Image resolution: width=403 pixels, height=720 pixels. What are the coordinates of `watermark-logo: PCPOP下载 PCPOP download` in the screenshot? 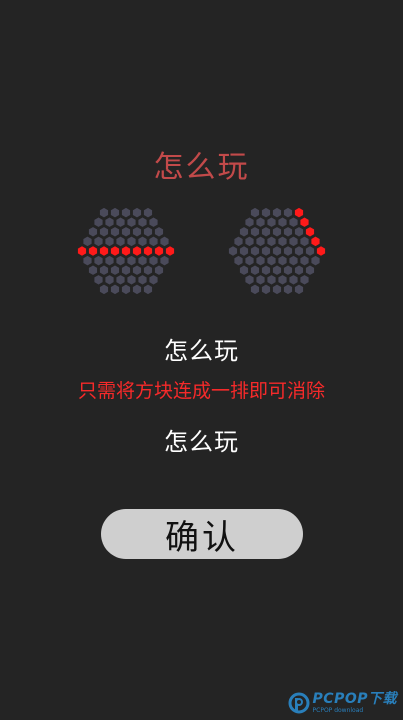 It's located at (342, 703).